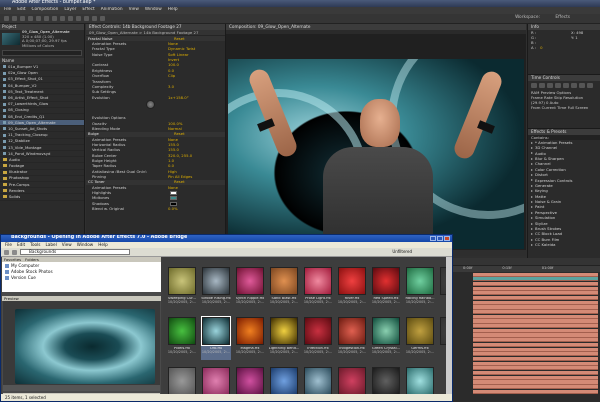 Image resolution: width=600 pixels, height=402 pixels. What do you see at coordinates (582, 85) in the screenshot?
I see `loop-icon` at bounding box center [582, 85].